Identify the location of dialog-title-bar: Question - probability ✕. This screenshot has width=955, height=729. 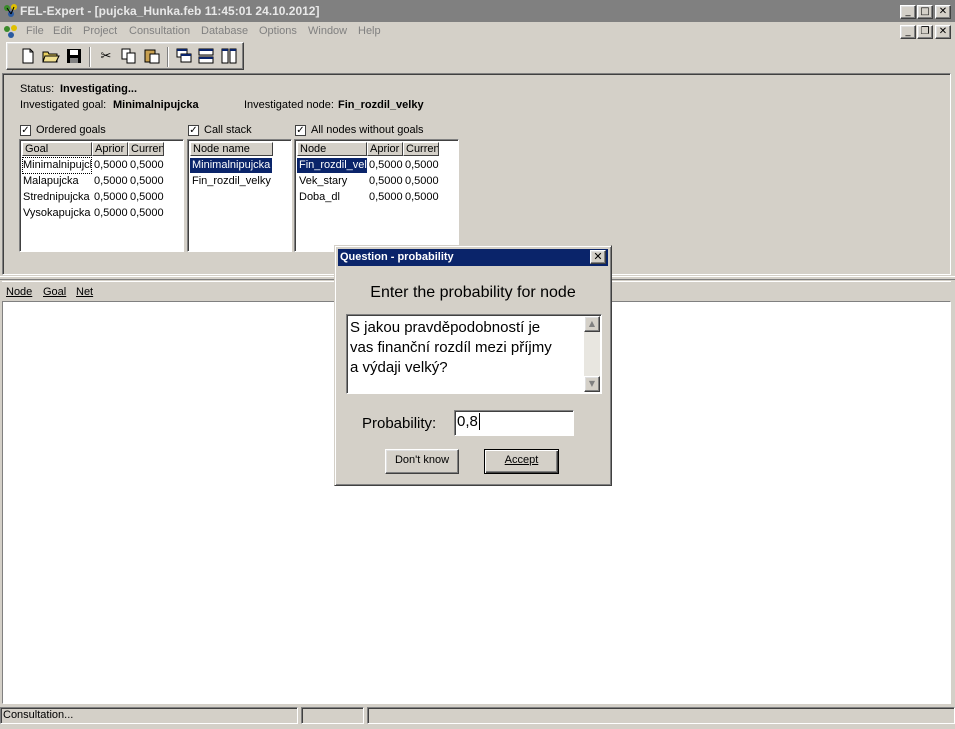
(473, 257).